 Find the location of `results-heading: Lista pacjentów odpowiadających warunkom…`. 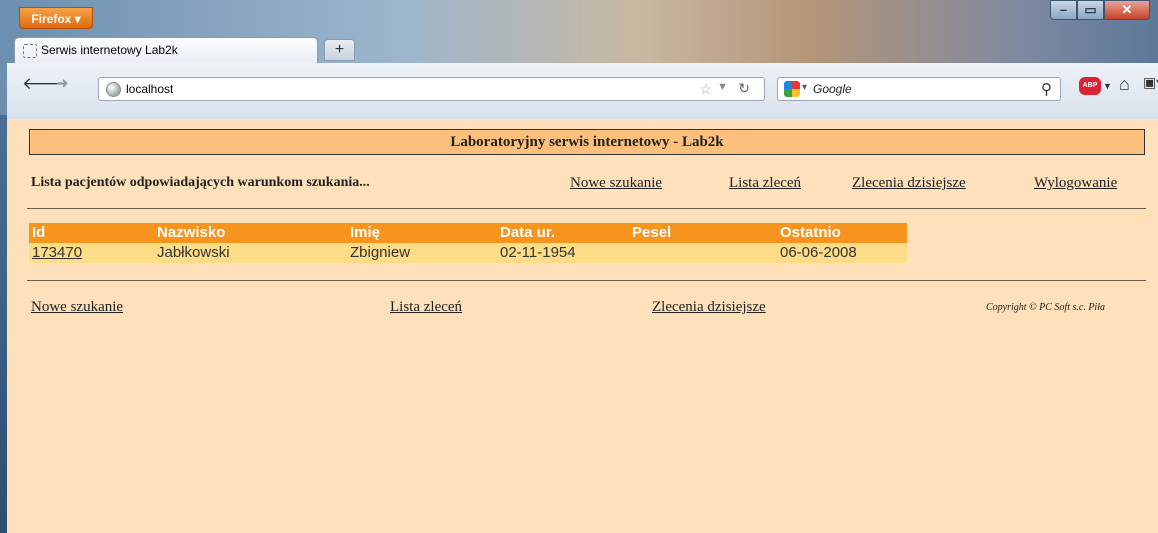

results-heading: Lista pacjentów odpowiadających warunkom… is located at coordinates (200, 182).